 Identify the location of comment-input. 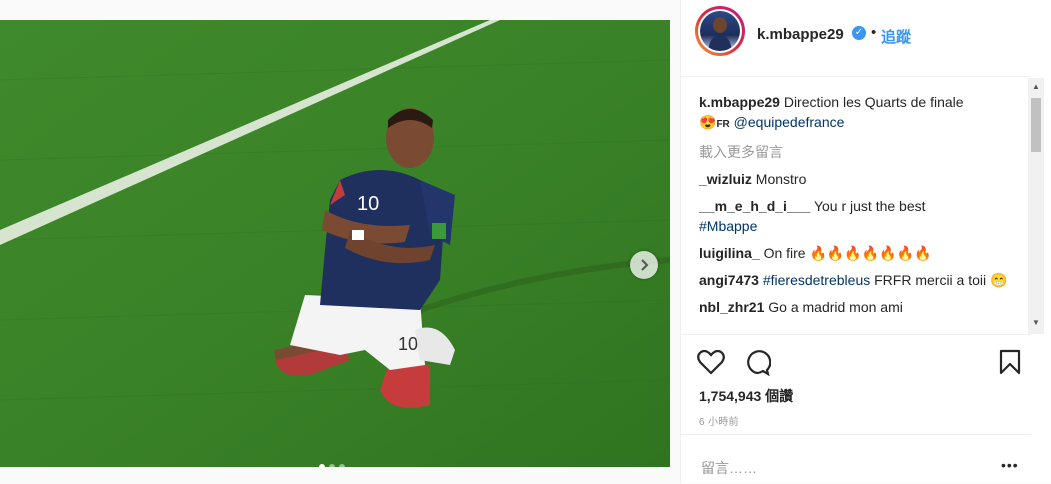
(836, 468).